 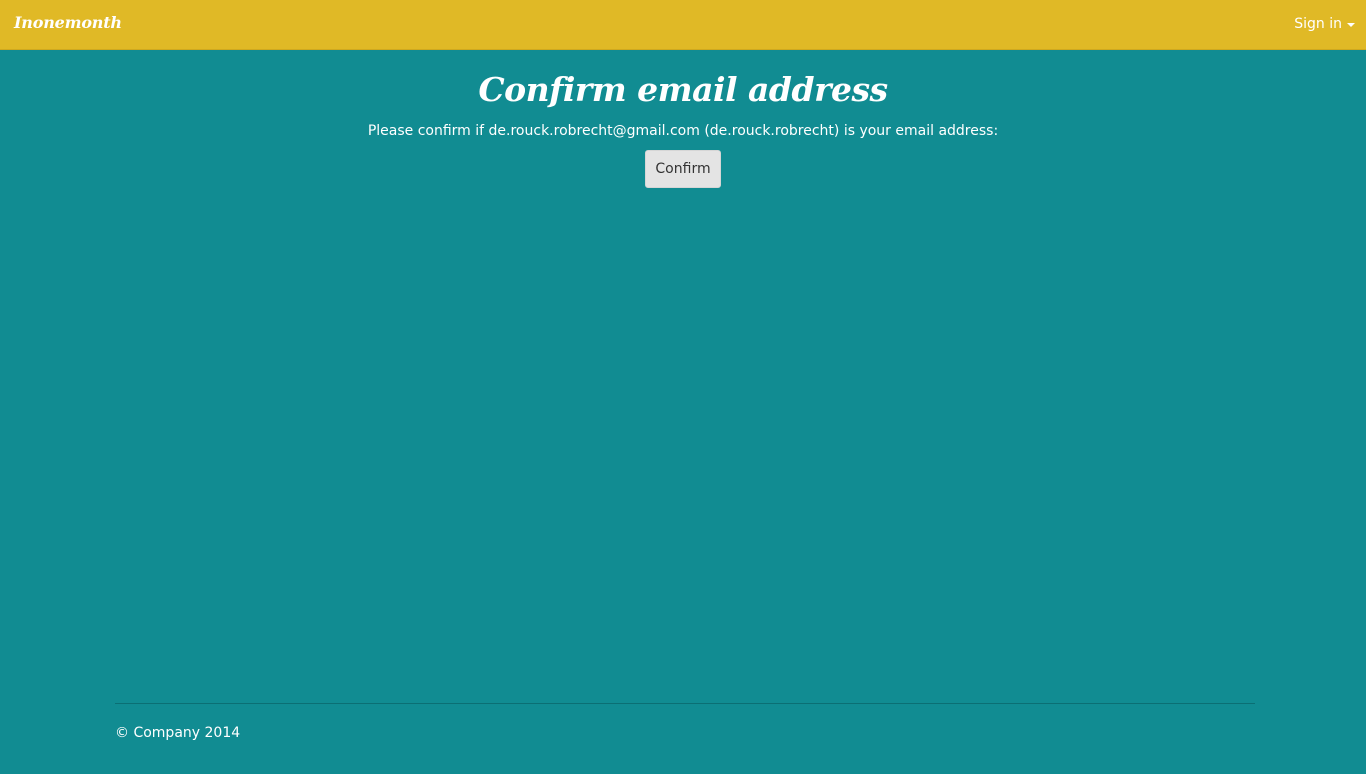 I want to click on confirm-button: Confirm, so click(x=683, y=169).